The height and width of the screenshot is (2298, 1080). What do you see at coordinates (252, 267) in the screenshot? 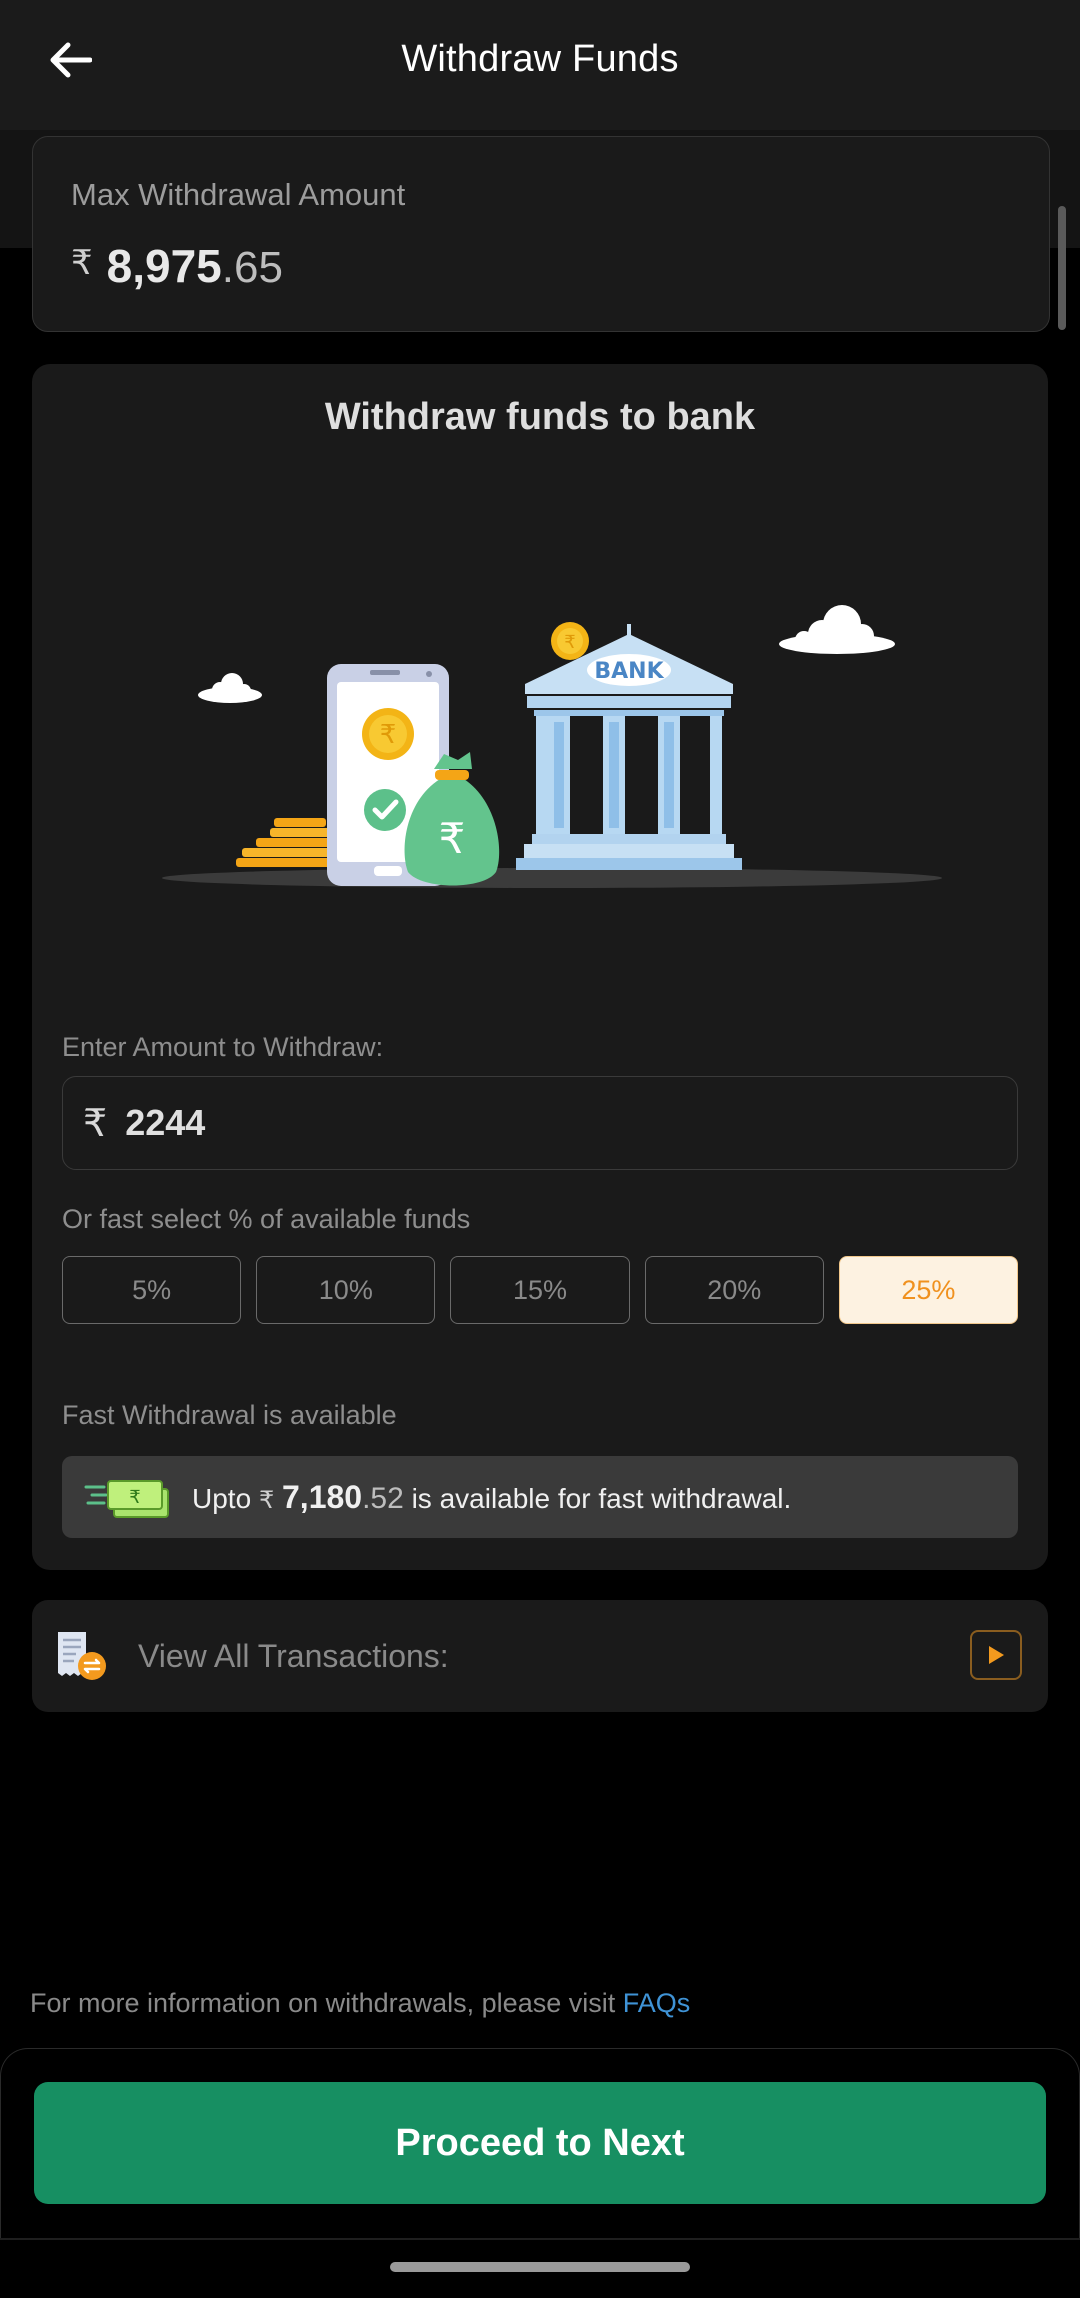
I see `max-amount-decimal: .65` at bounding box center [252, 267].